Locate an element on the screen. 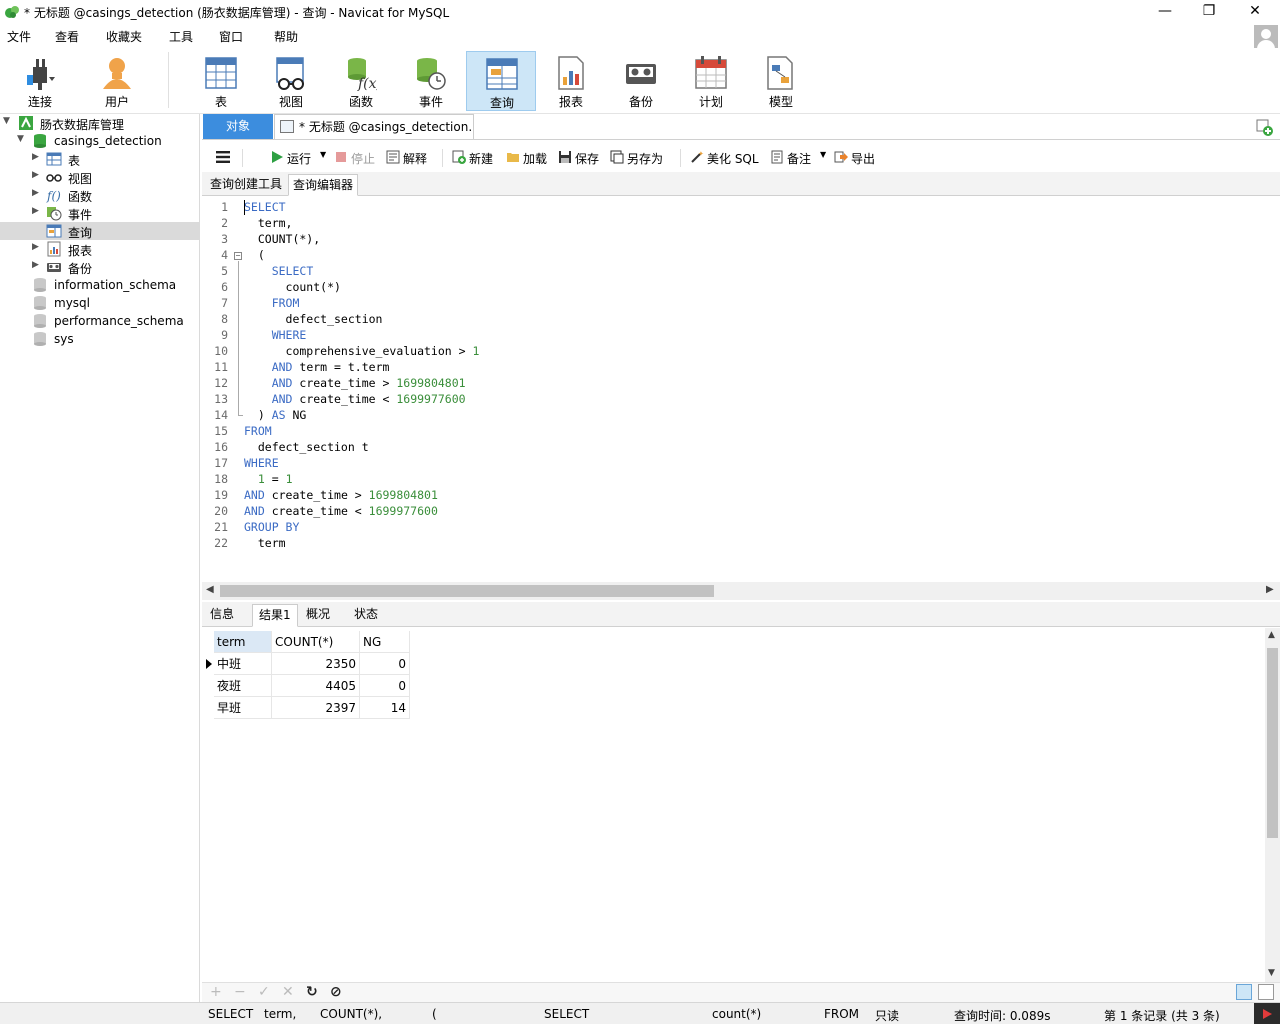 The width and height of the screenshot is (1280, 1024). table-cell: 14 is located at coordinates (385, 708).